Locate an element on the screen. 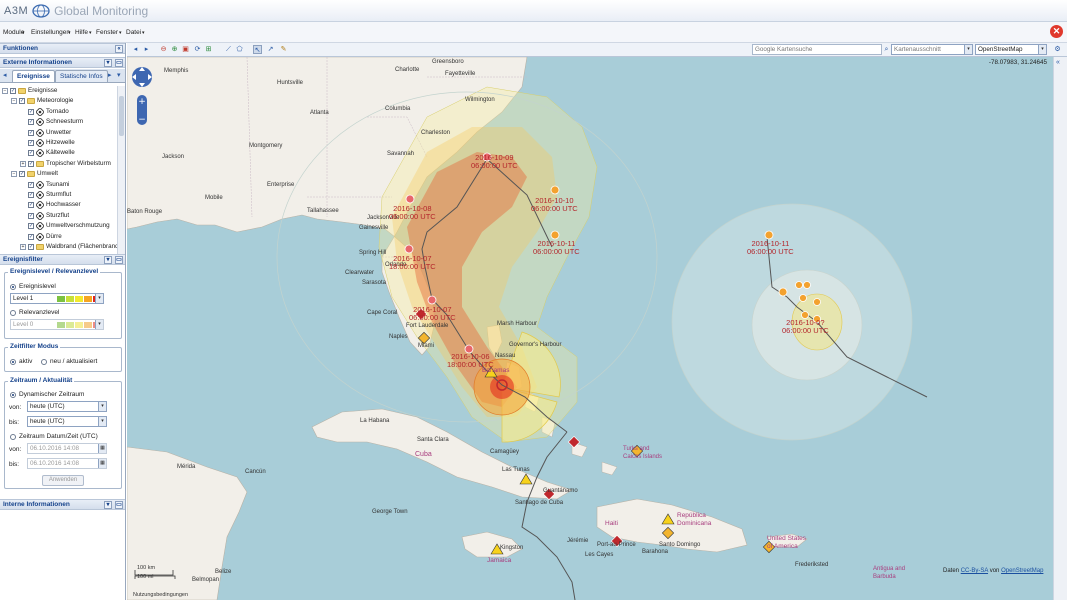 The width and height of the screenshot is (1067, 600). relevance-level-option: Relevanzlevel is located at coordinates (34, 312).